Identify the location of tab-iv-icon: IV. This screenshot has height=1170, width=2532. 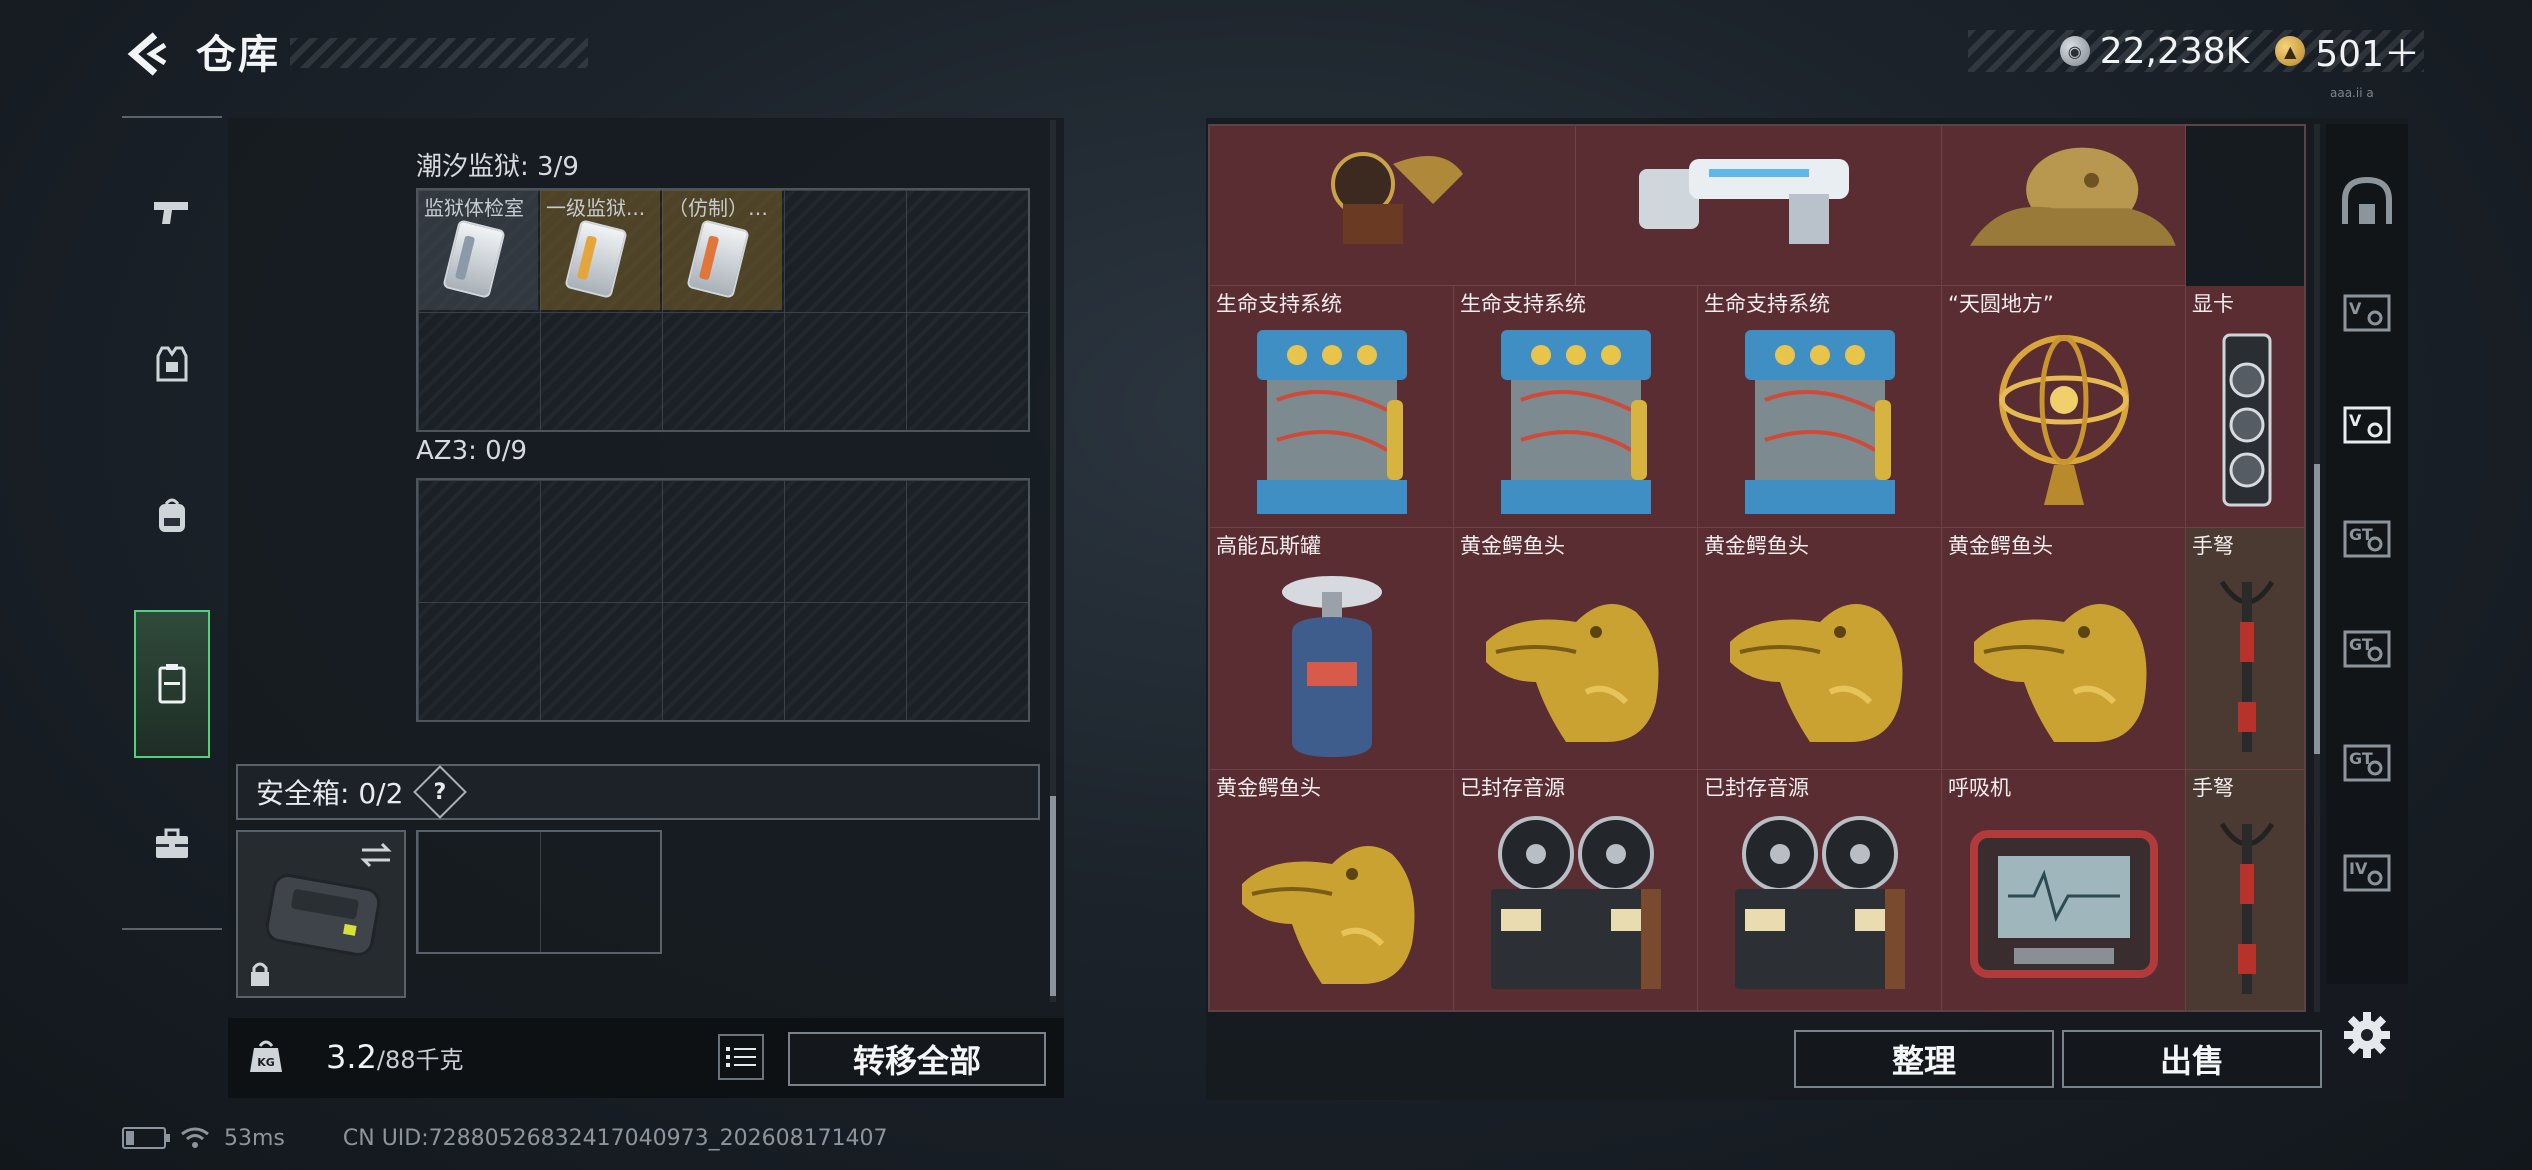
(2367, 873).